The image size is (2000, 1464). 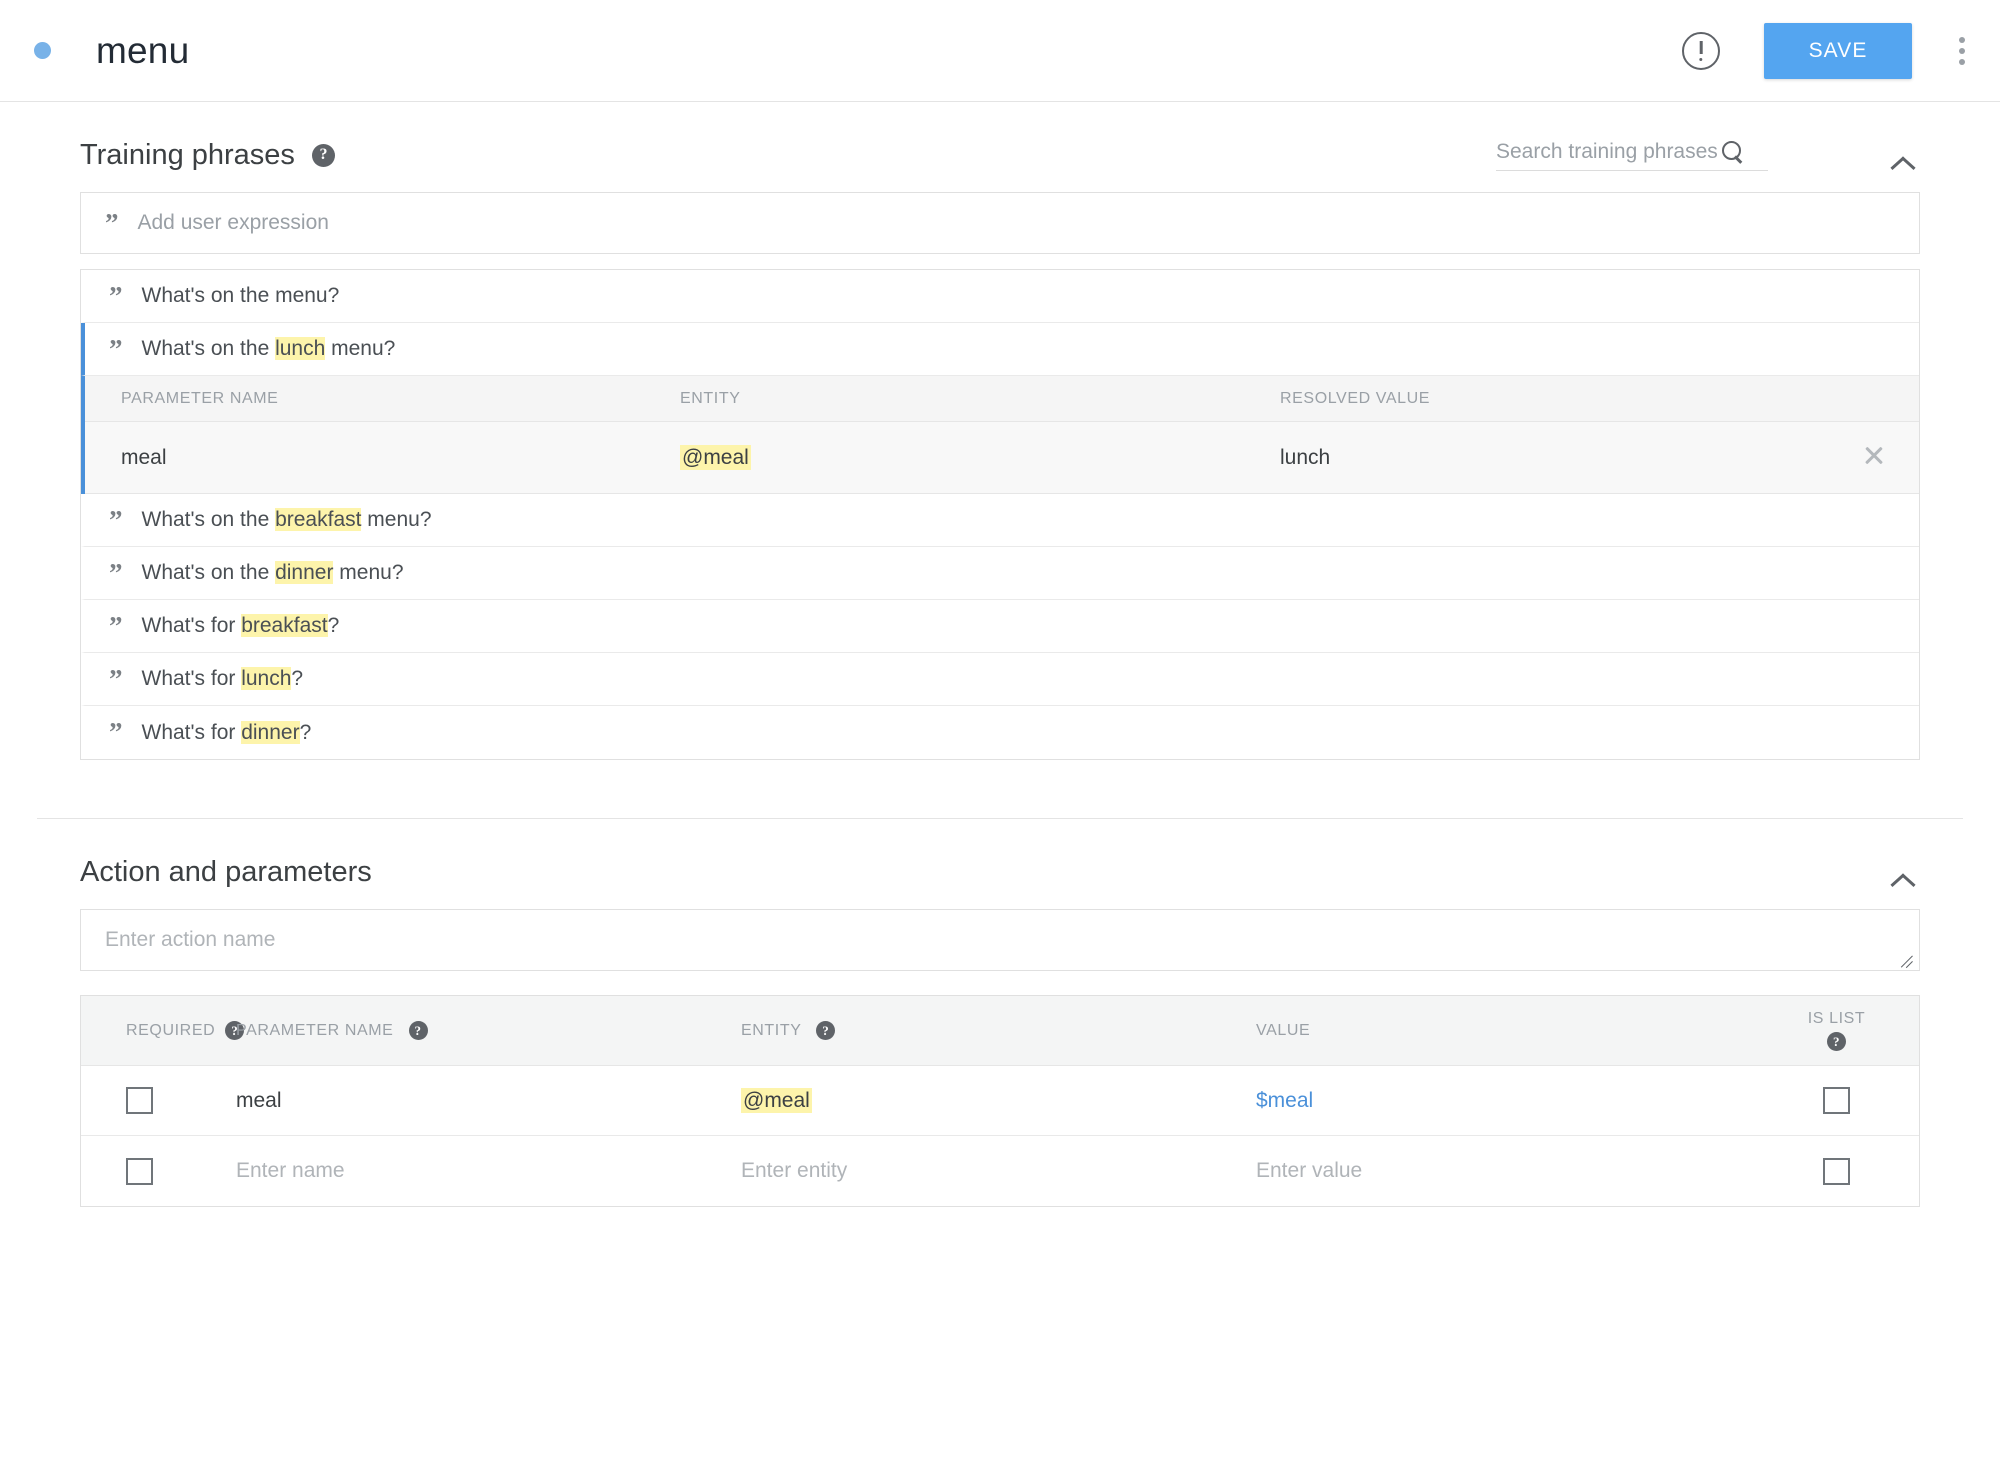 What do you see at coordinates (1002, 399) in the screenshot?
I see `phrase-parameter-table-header: PARAMETER NAME ENTITY RESOLVED VALUE` at bounding box center [1002, 399].